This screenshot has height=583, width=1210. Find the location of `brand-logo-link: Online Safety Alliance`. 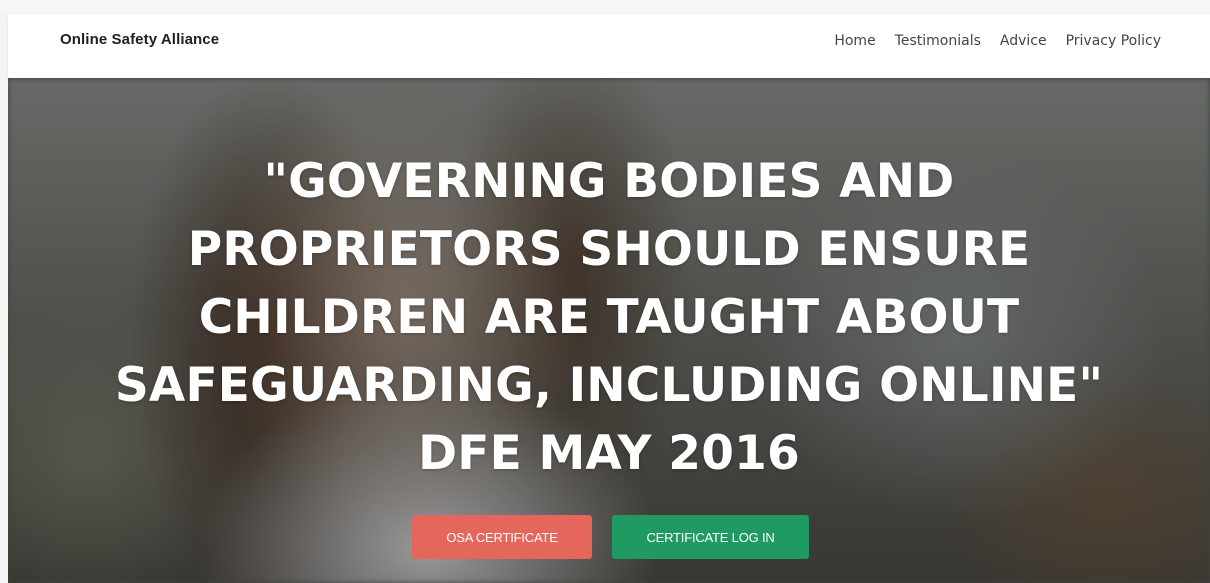

brand-logo-link: Online Safety Alliance is located at coordinates (139, 39).